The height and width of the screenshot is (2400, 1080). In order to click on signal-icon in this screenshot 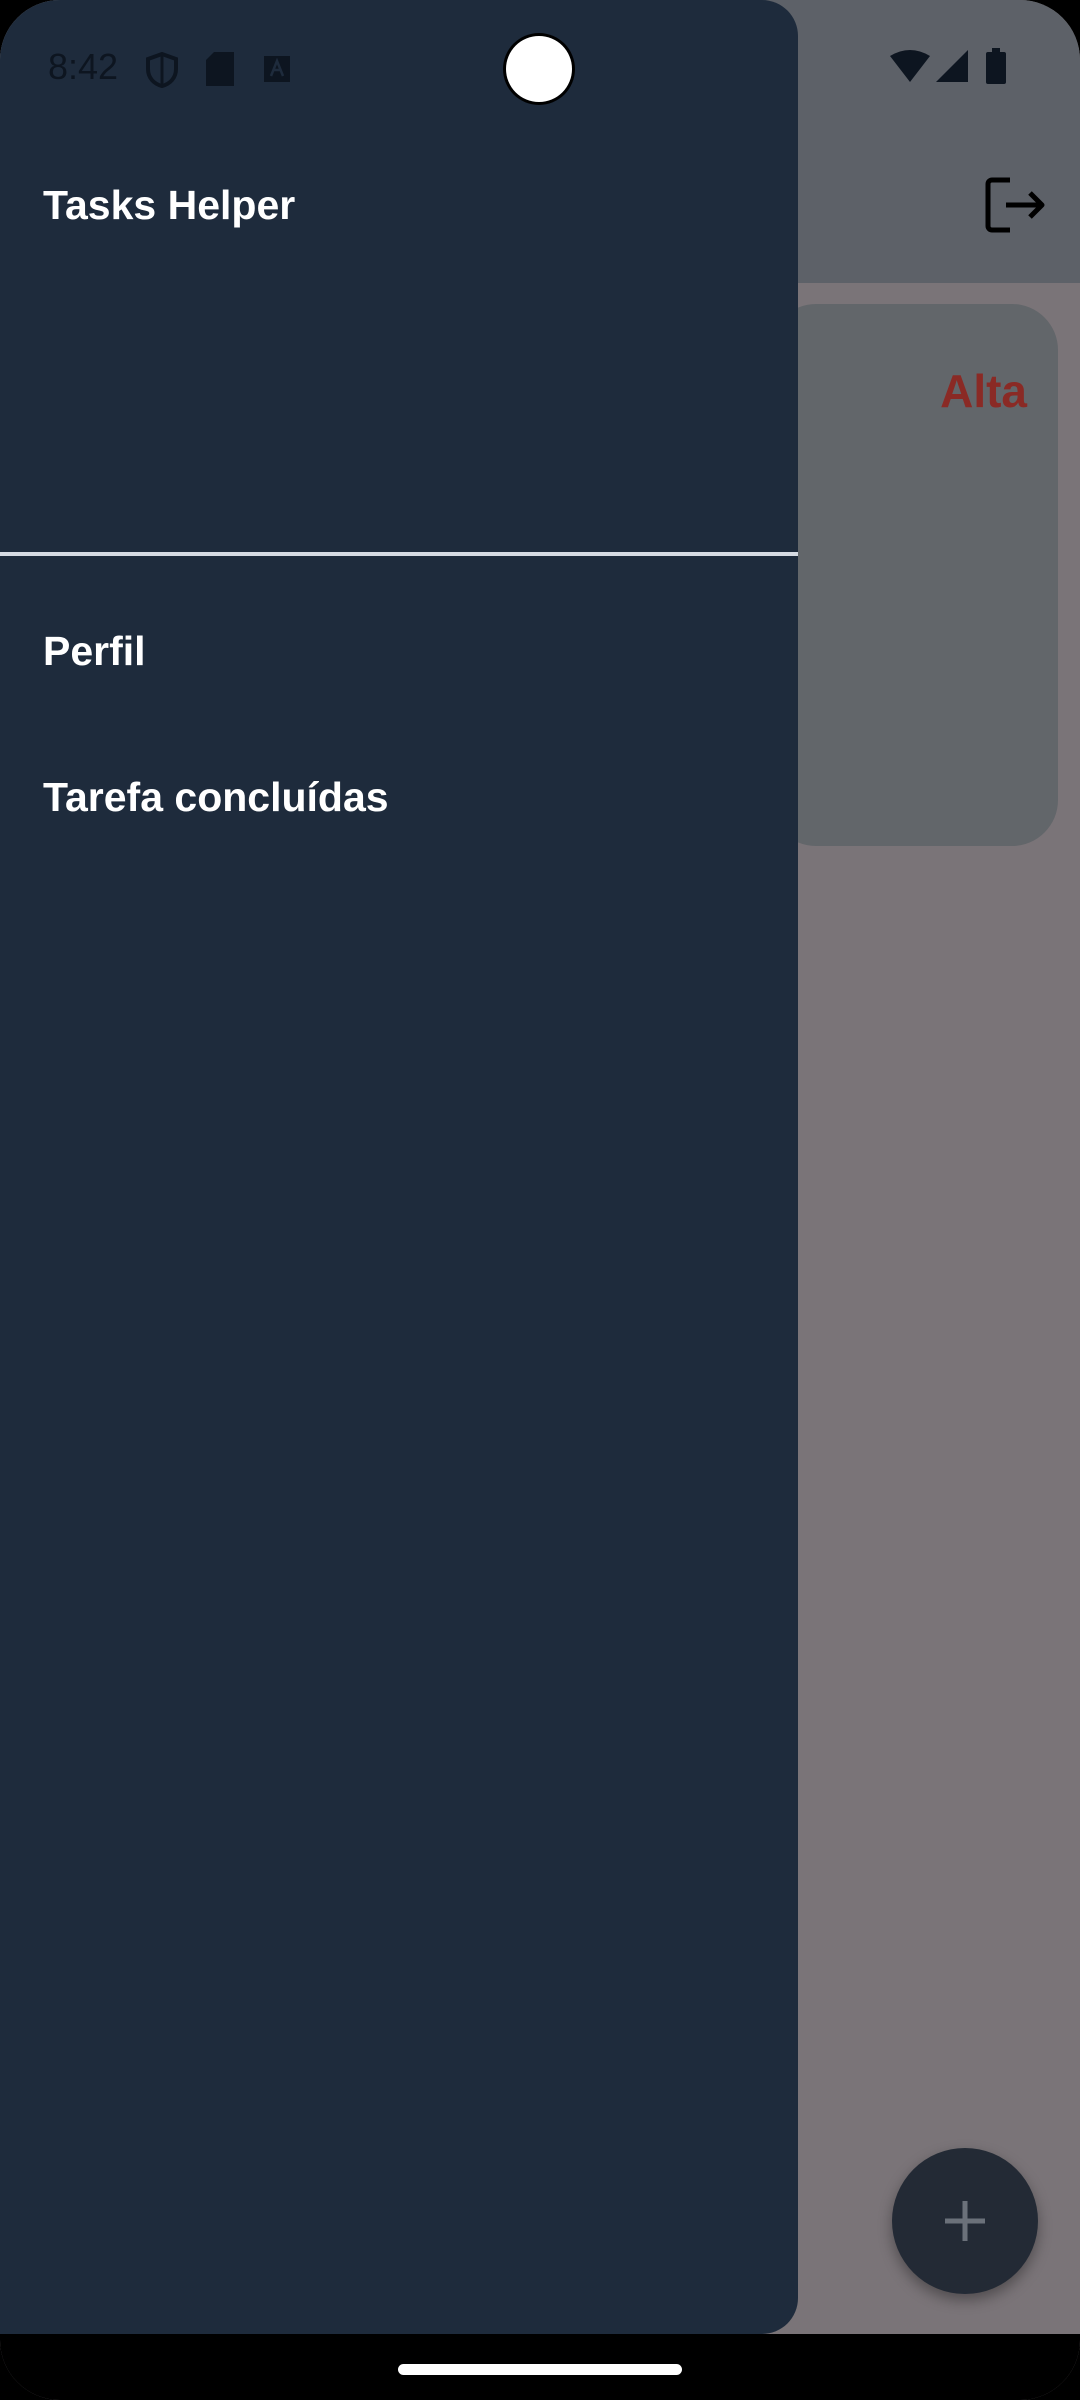, I will do `click(952, 66)`.